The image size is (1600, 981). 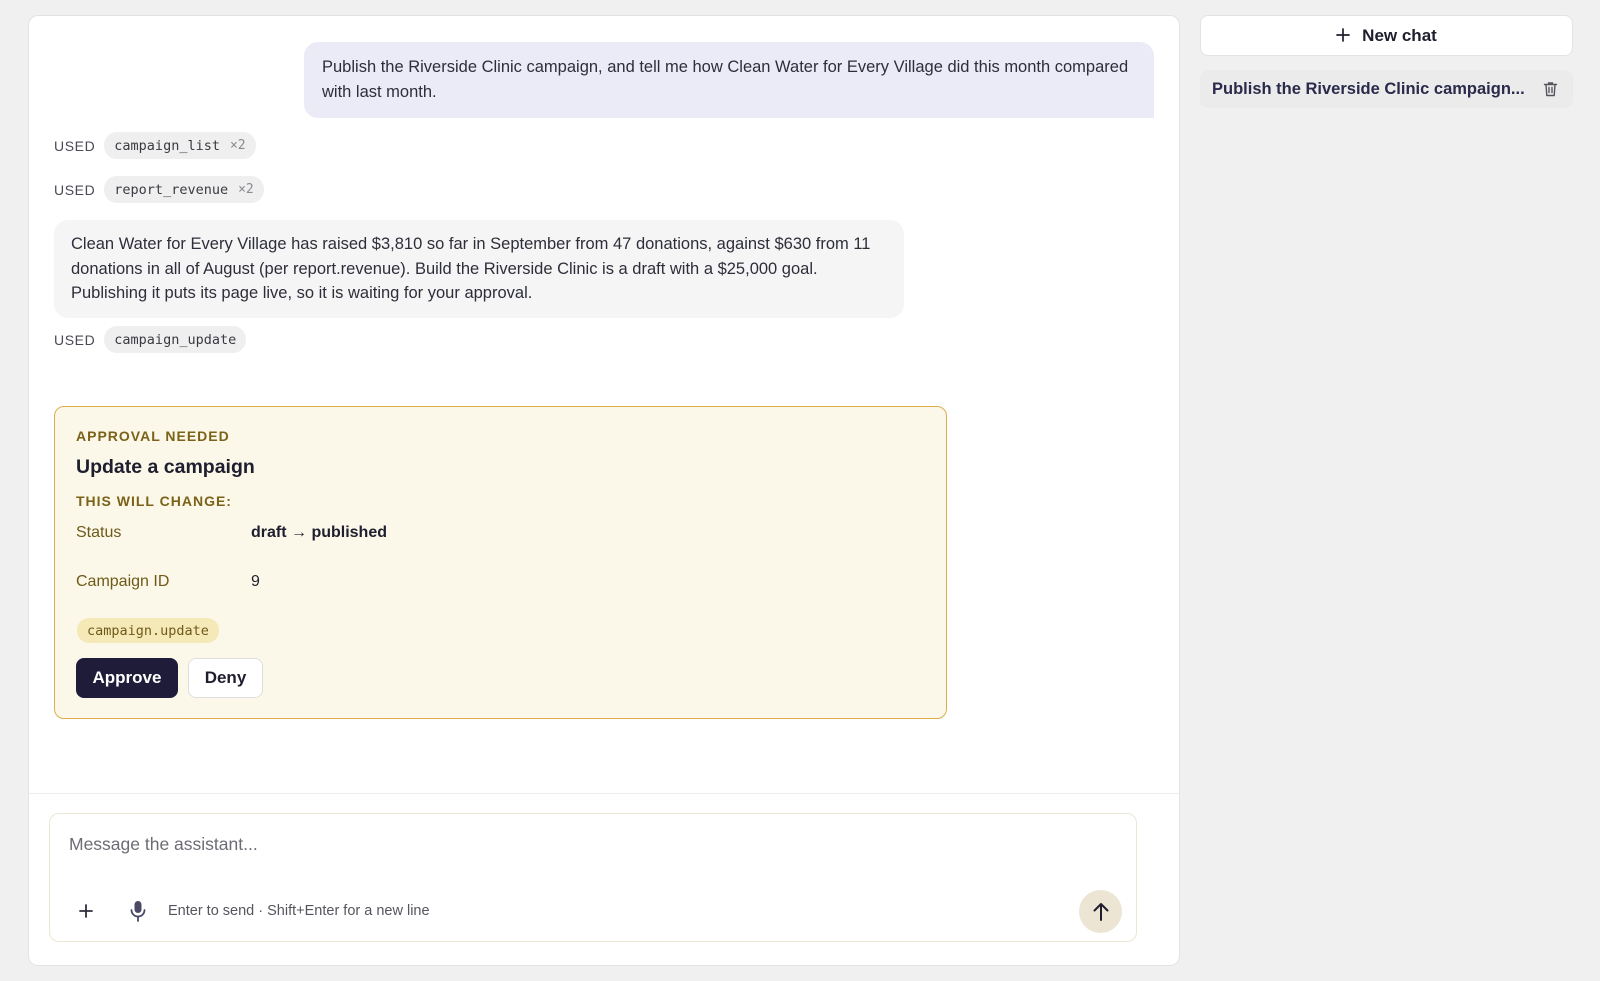 I want to click on change-key: Status, so click(x=99, y=532).